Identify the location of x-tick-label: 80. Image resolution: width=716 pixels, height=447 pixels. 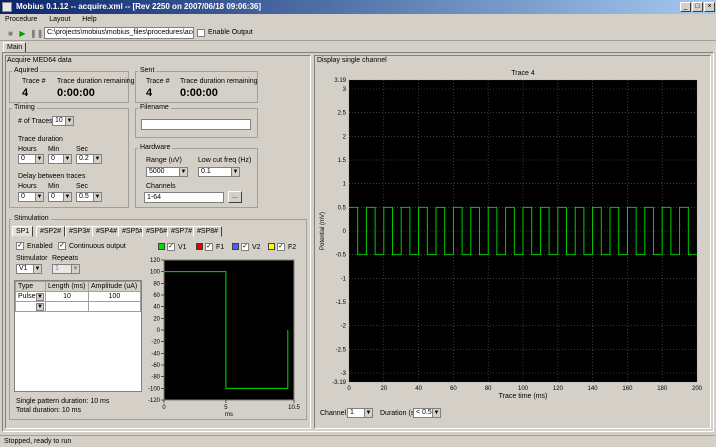
(488, 389).